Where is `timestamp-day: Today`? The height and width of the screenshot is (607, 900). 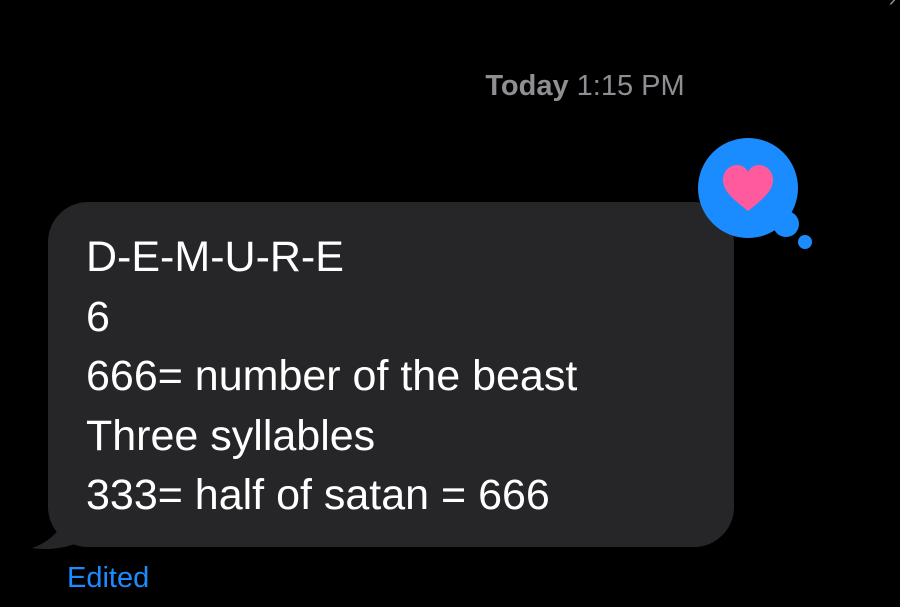
timestamp-day: Today is located at coordinates (527, 86).